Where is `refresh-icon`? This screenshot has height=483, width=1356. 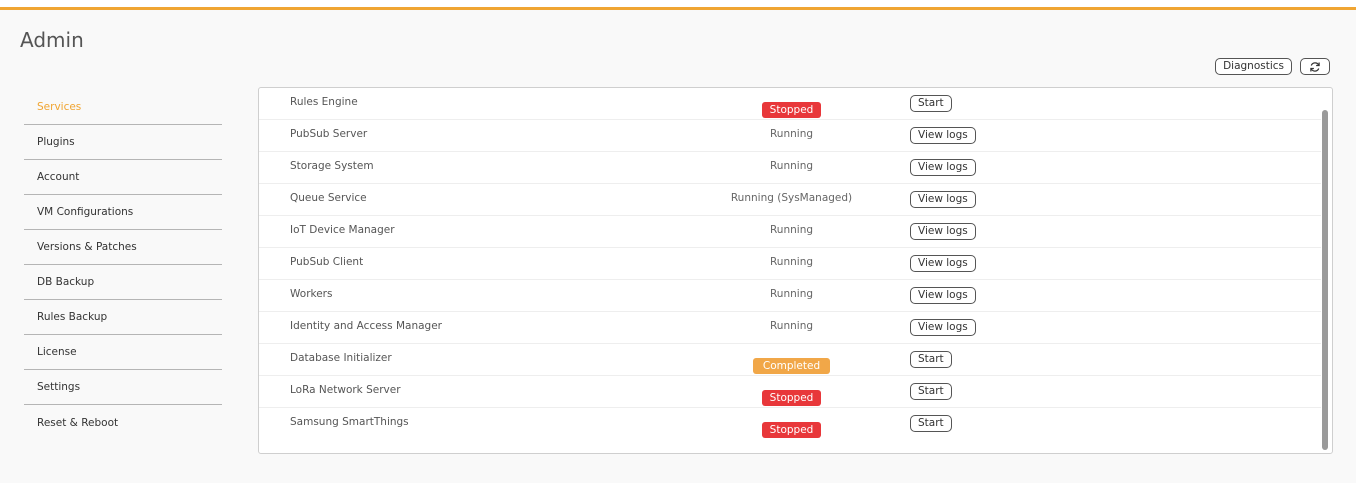
refresh-icon is located at coordinates (1315, 66).